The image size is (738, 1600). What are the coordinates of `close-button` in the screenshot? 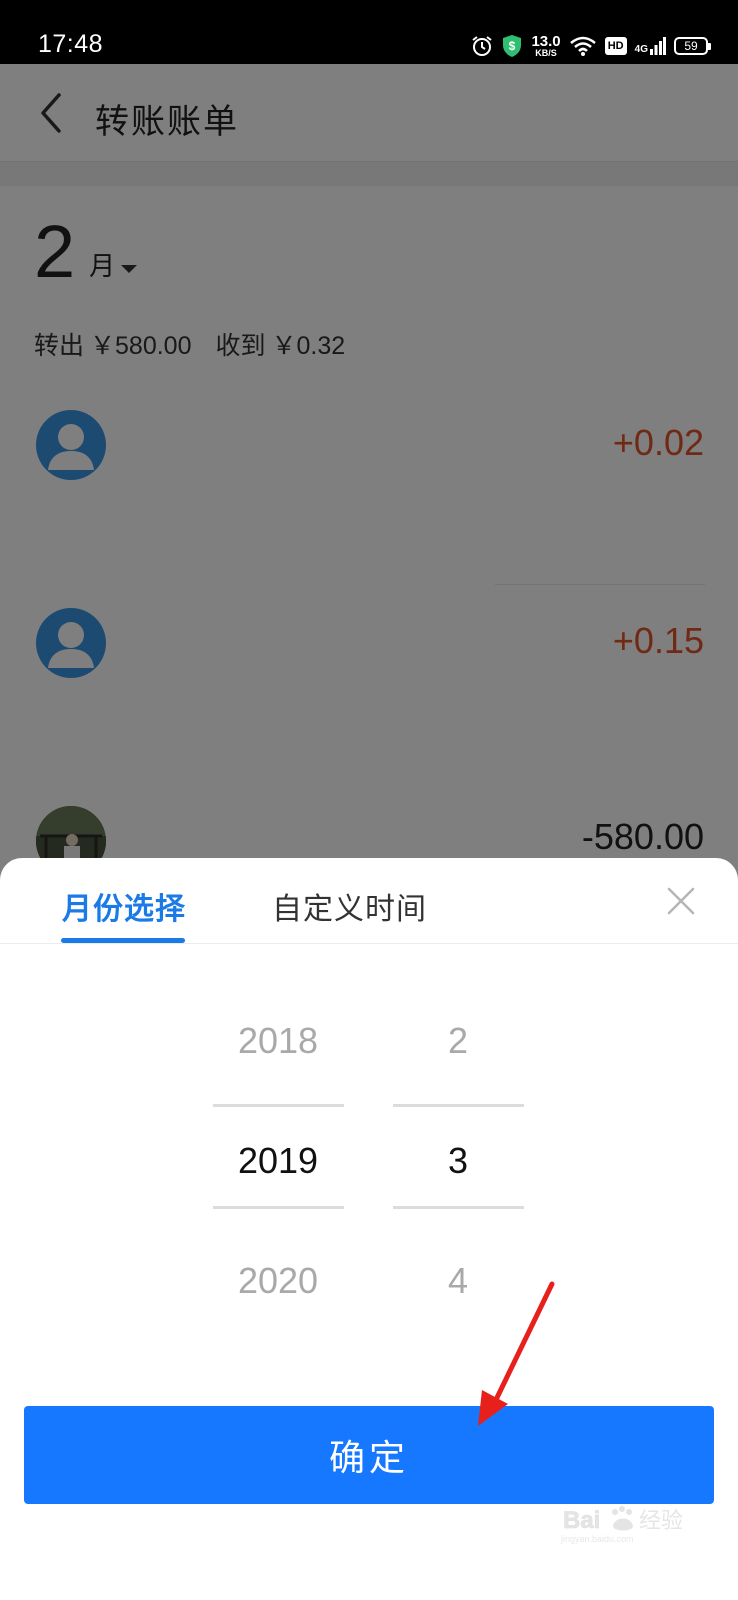 It's located at (681, 901).